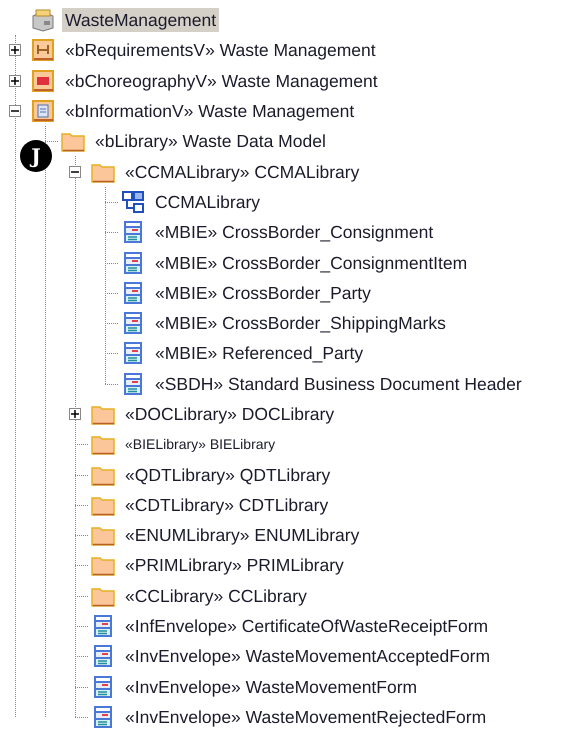 The image size is (579, 731). What do you see at coordinates (300, 323) in the screenshot?
I see `tree-item: «MBIE» CrossBorder_ShippingMarks` at bounding box center [300, 323].